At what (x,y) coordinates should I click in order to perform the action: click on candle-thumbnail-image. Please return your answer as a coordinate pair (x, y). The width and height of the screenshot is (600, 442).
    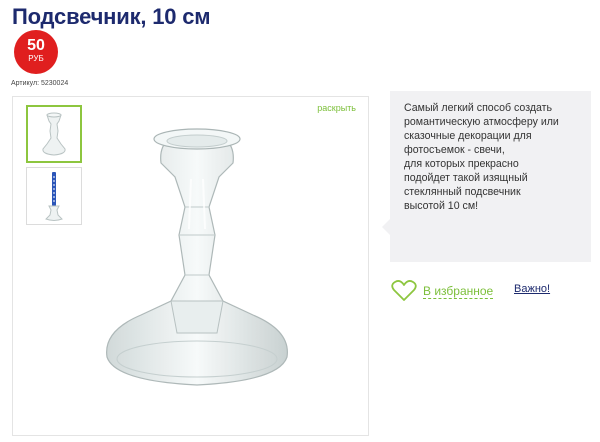
    Looking at the image, I should click on (54, 196).